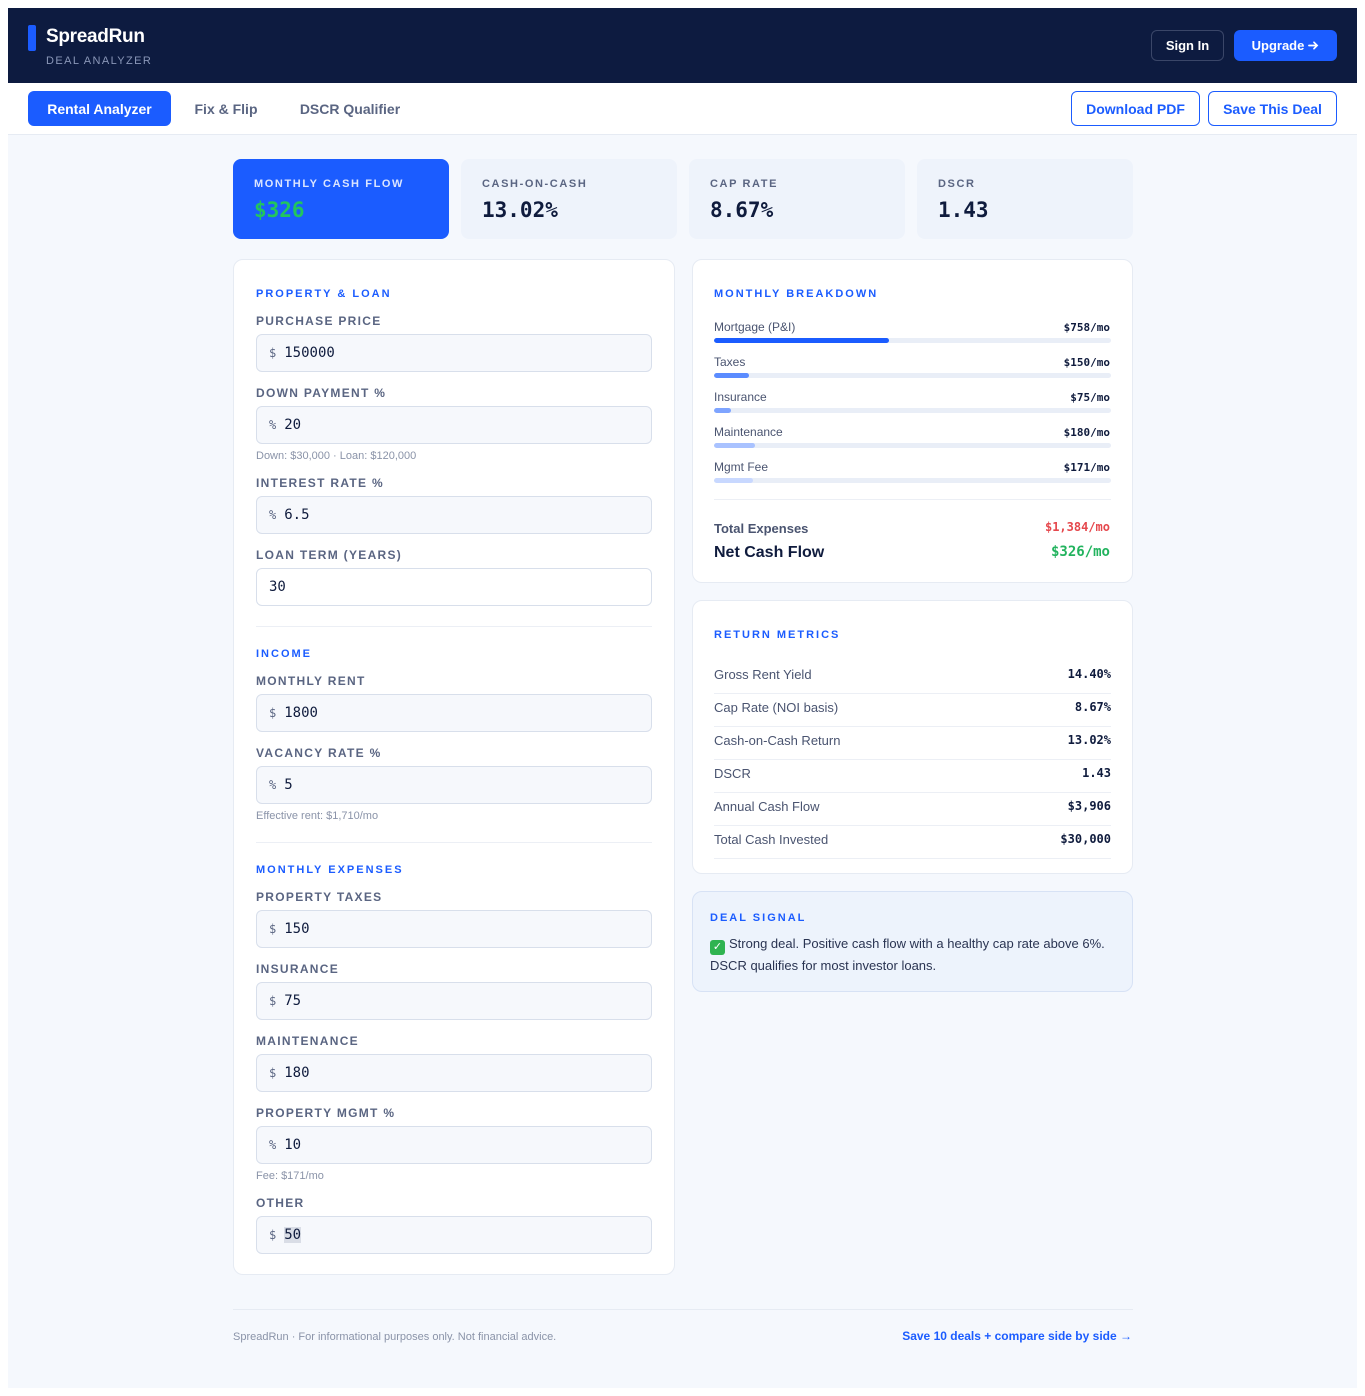  What do you see at coordinates (293, 425) in the screenshot?
I see `down-payment-value: 20` at bounding box center [293, 425].